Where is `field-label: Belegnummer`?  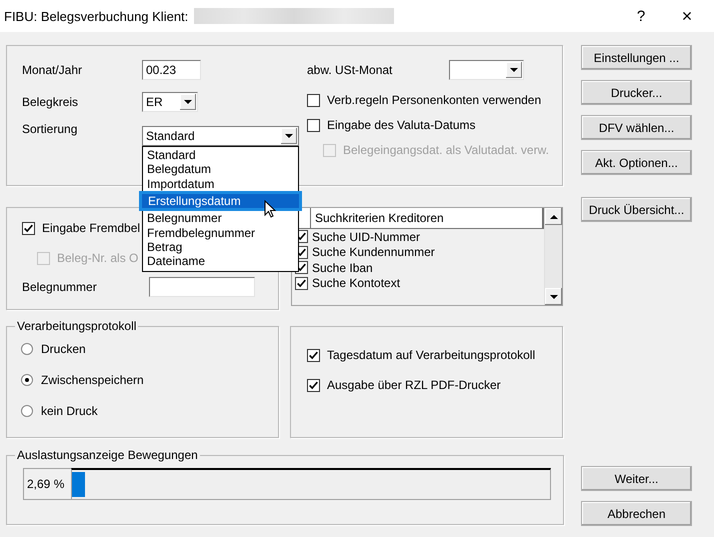 field-label: Belegnummer is located at coordinates (60, 287).